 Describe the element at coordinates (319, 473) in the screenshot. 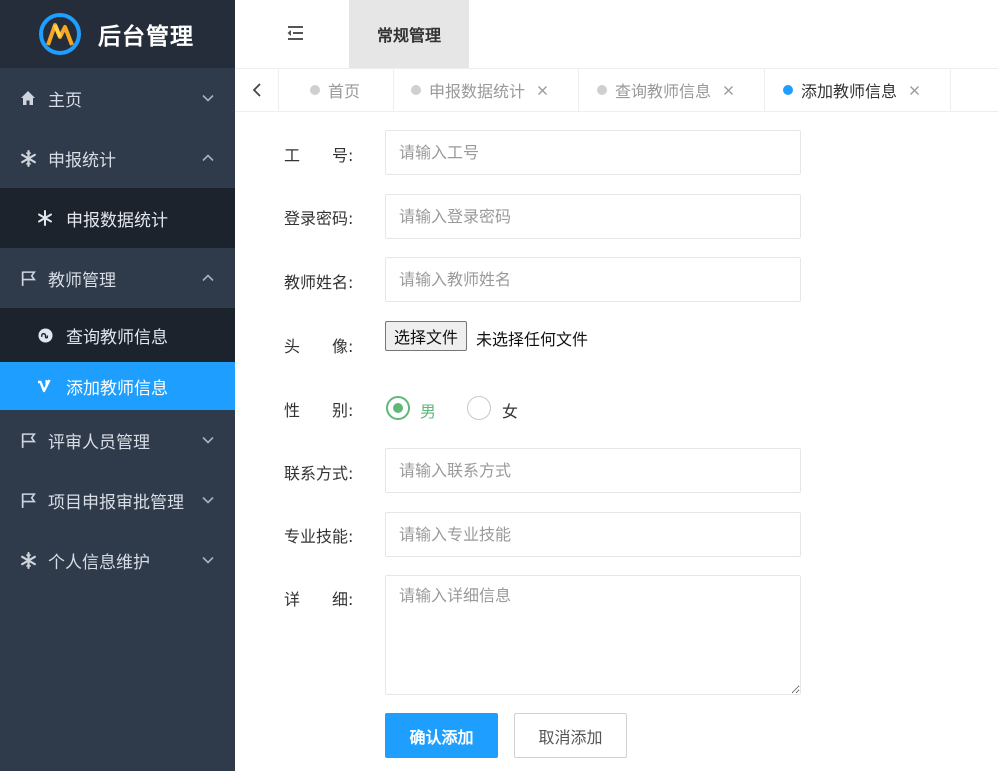

I see `contact-label: 联系方式:` at that location.